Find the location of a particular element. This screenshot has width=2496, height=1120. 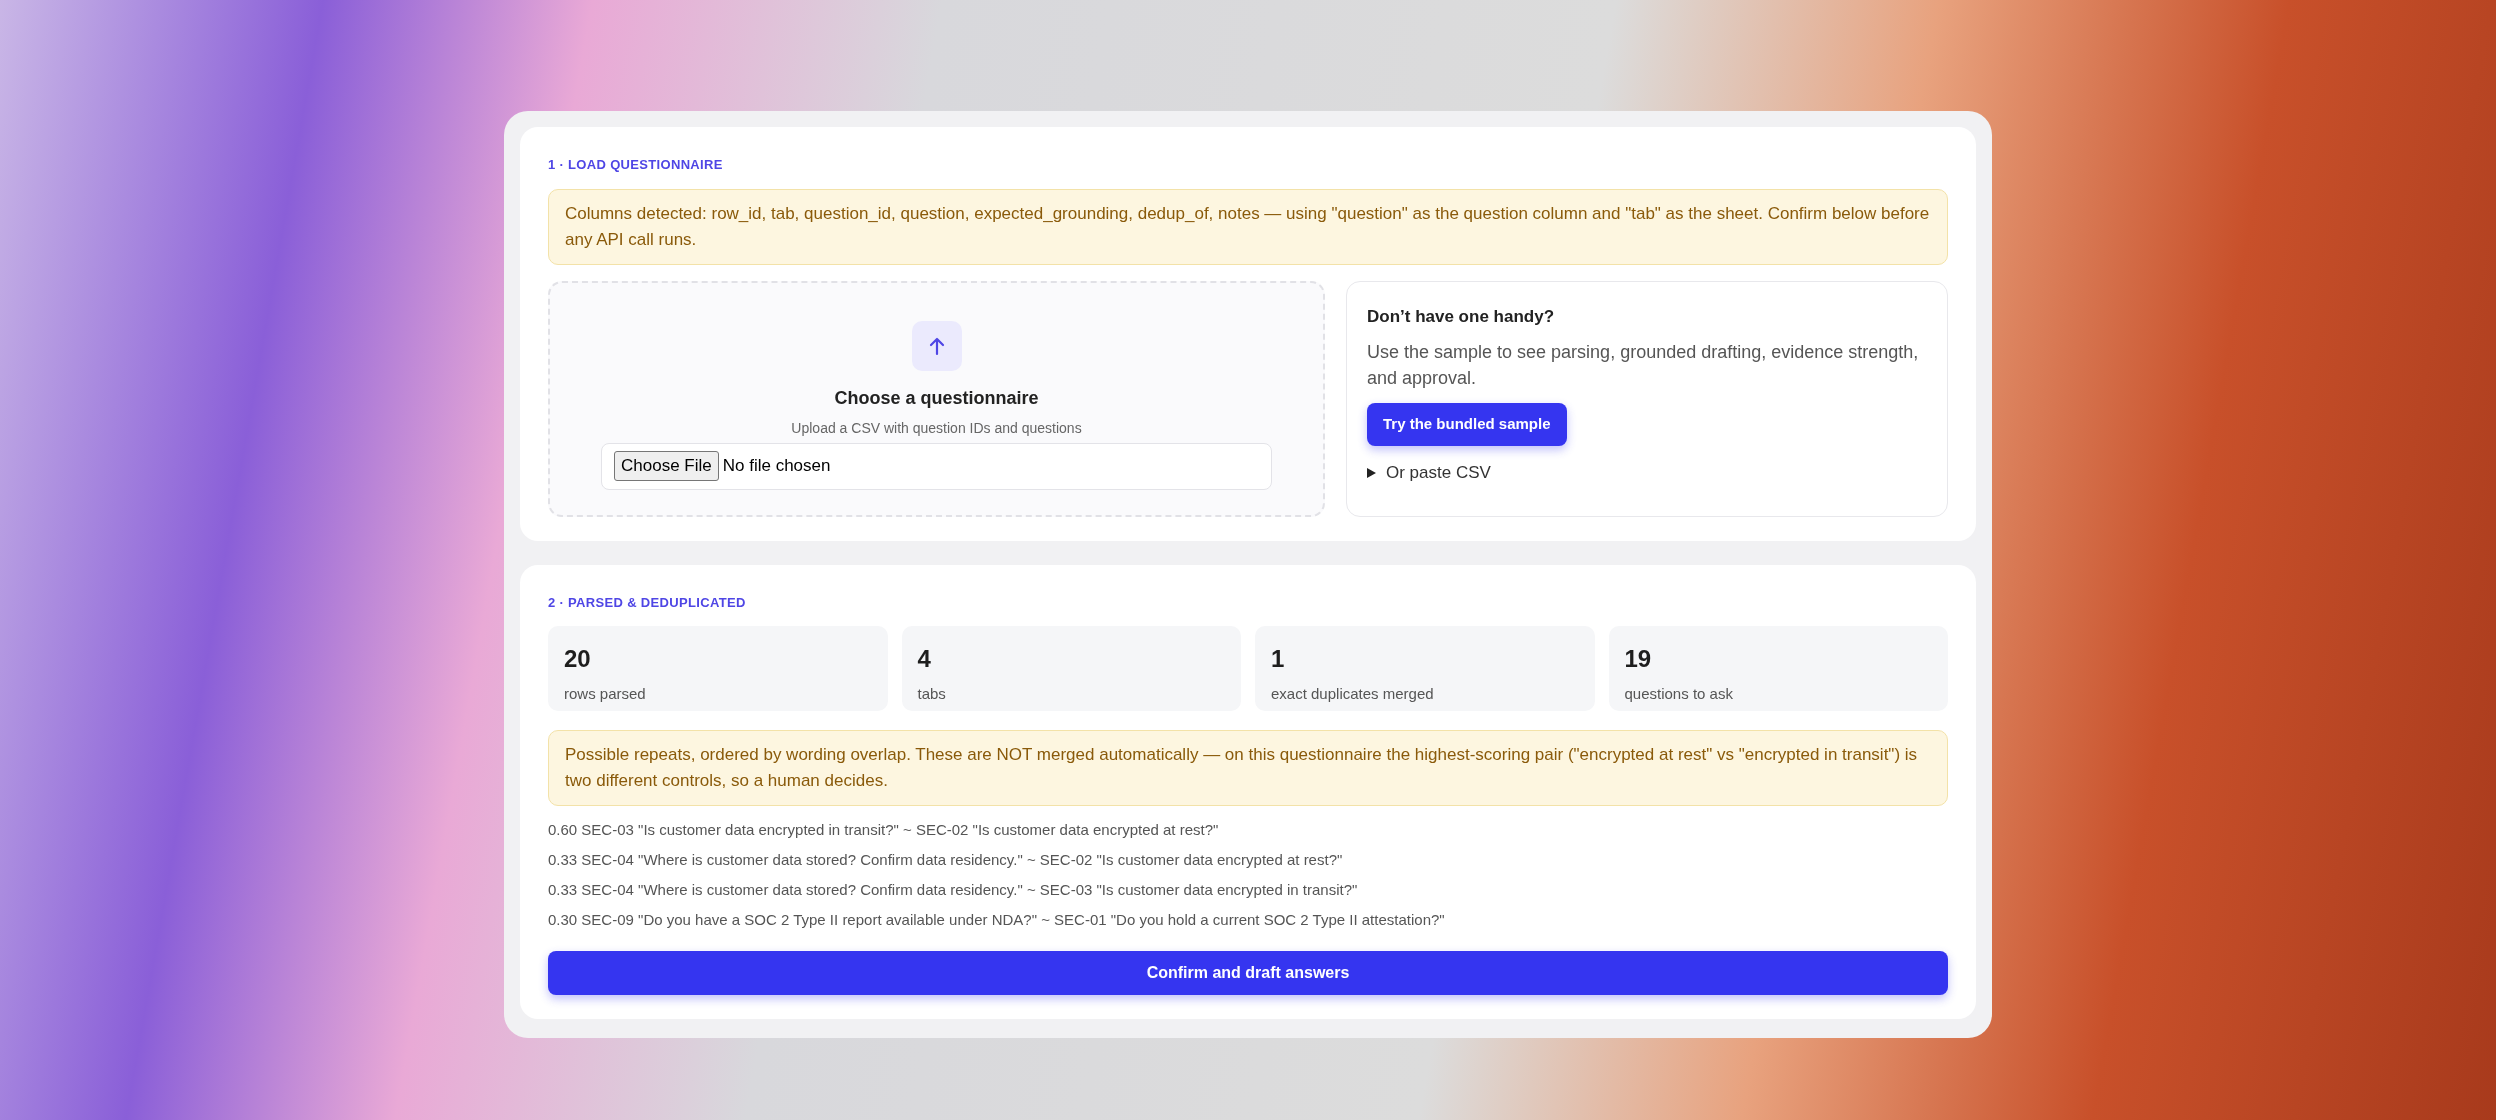

repeat-pair-text: 0.33 SEC-04 "Where is customer data stored? Confirm data residency." ~ SEC-02 "Is customer data encrypted at rest?" is located at coordinates (946, 859).